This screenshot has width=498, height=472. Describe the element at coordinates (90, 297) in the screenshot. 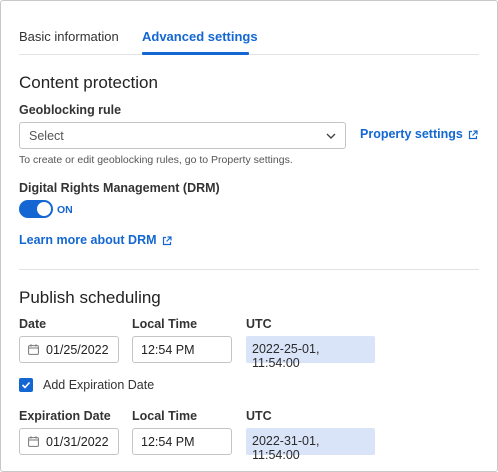

I see `publish-scheduling-heading: Publish scheduling` at that location.